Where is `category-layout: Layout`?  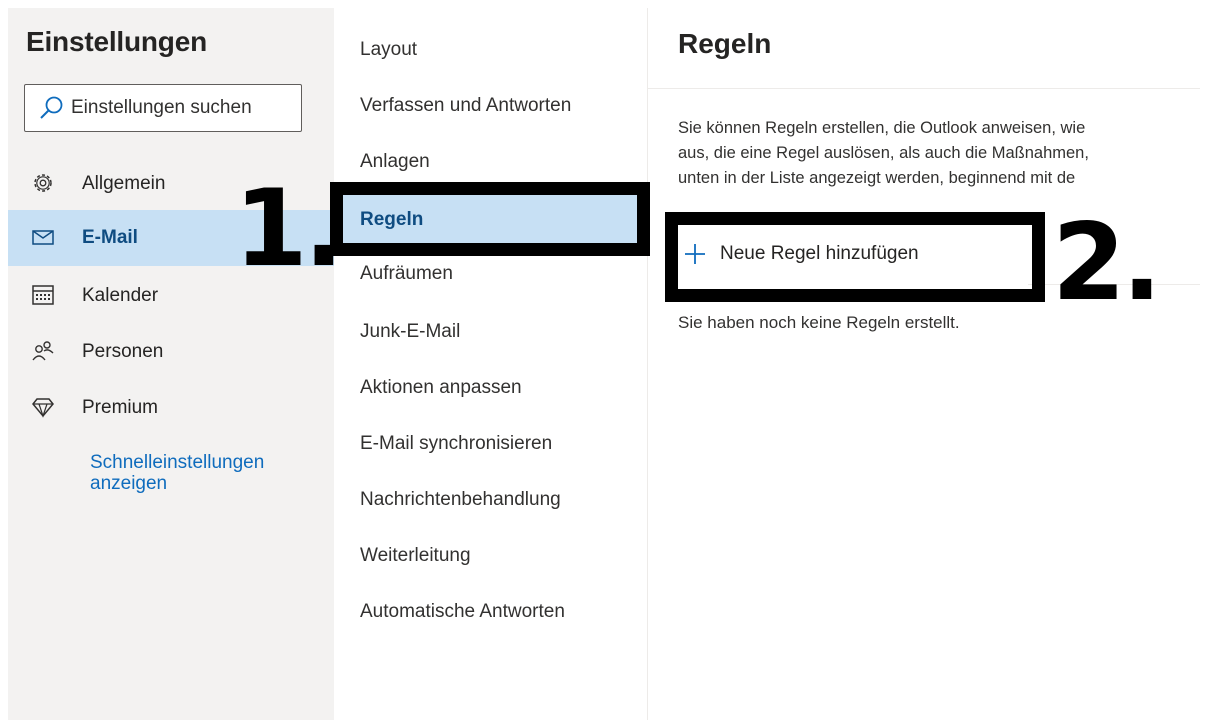
category-layout: Layout is located at coordinates (491, 50).